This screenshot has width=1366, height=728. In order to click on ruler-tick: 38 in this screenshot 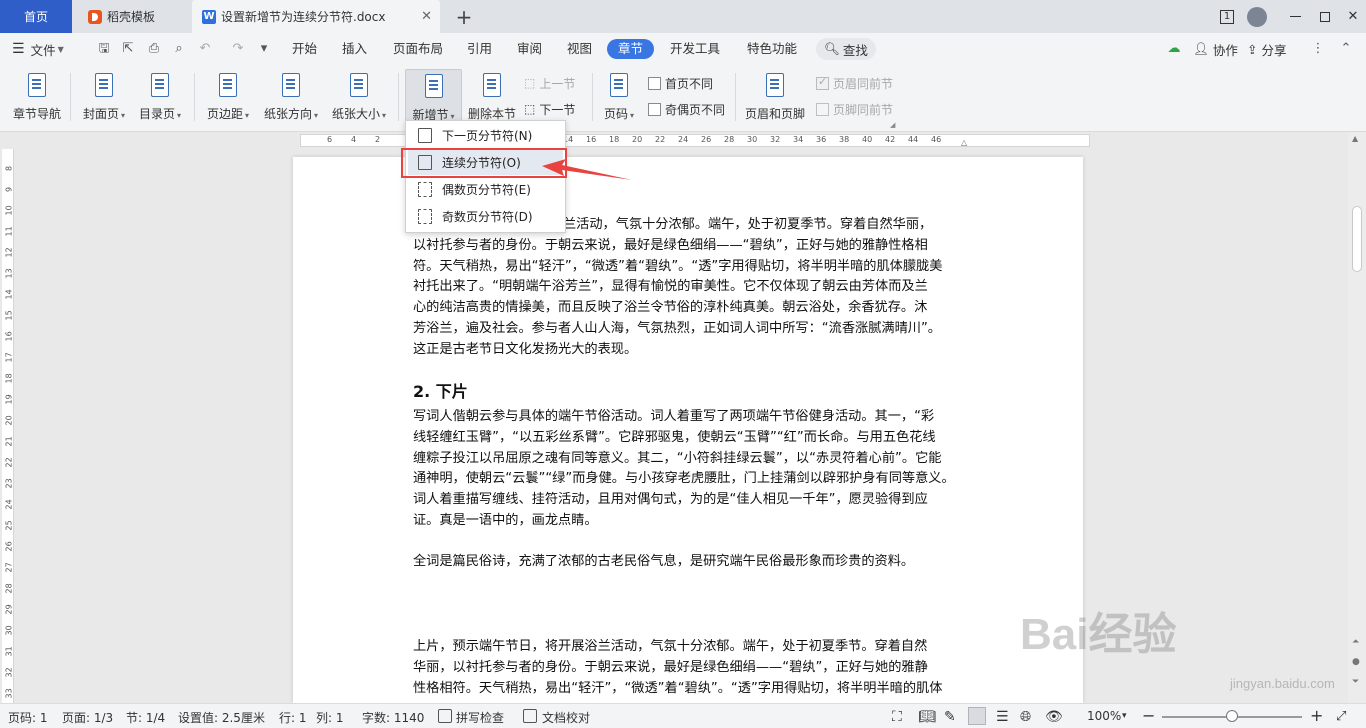, I will do `click(844, 139)`.